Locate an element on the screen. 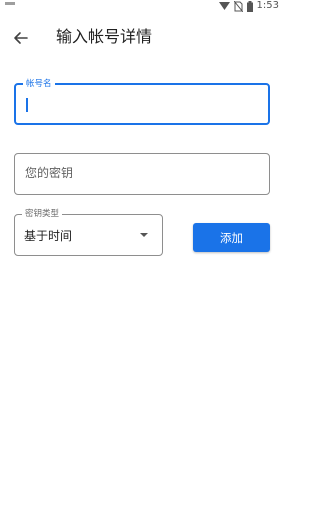 The image size is (320, 506). status-bar: 1:53 is located at coordinates (142, 7).